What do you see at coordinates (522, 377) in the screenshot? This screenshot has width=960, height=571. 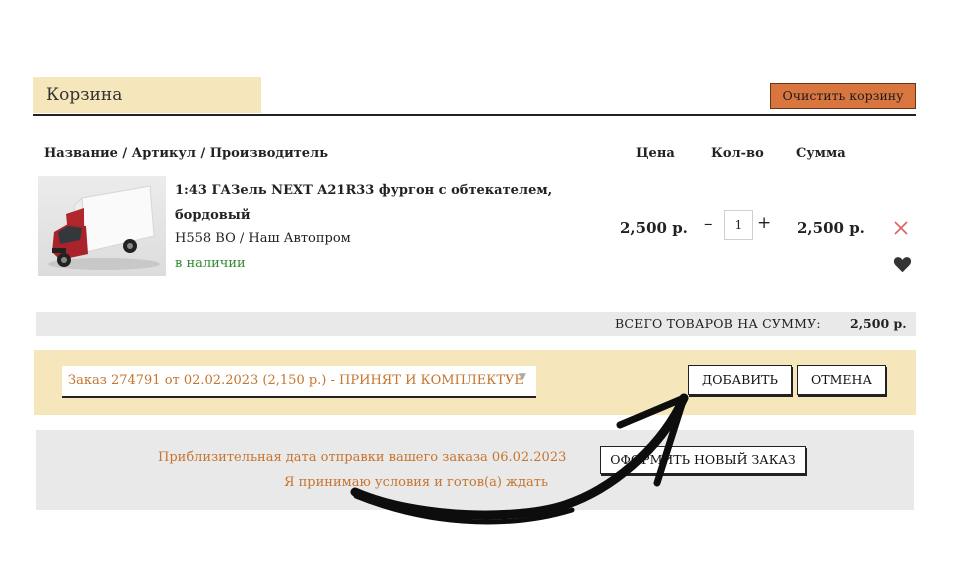 I see `chevron-down-icon: ▼` at bounding box center [522, 377].